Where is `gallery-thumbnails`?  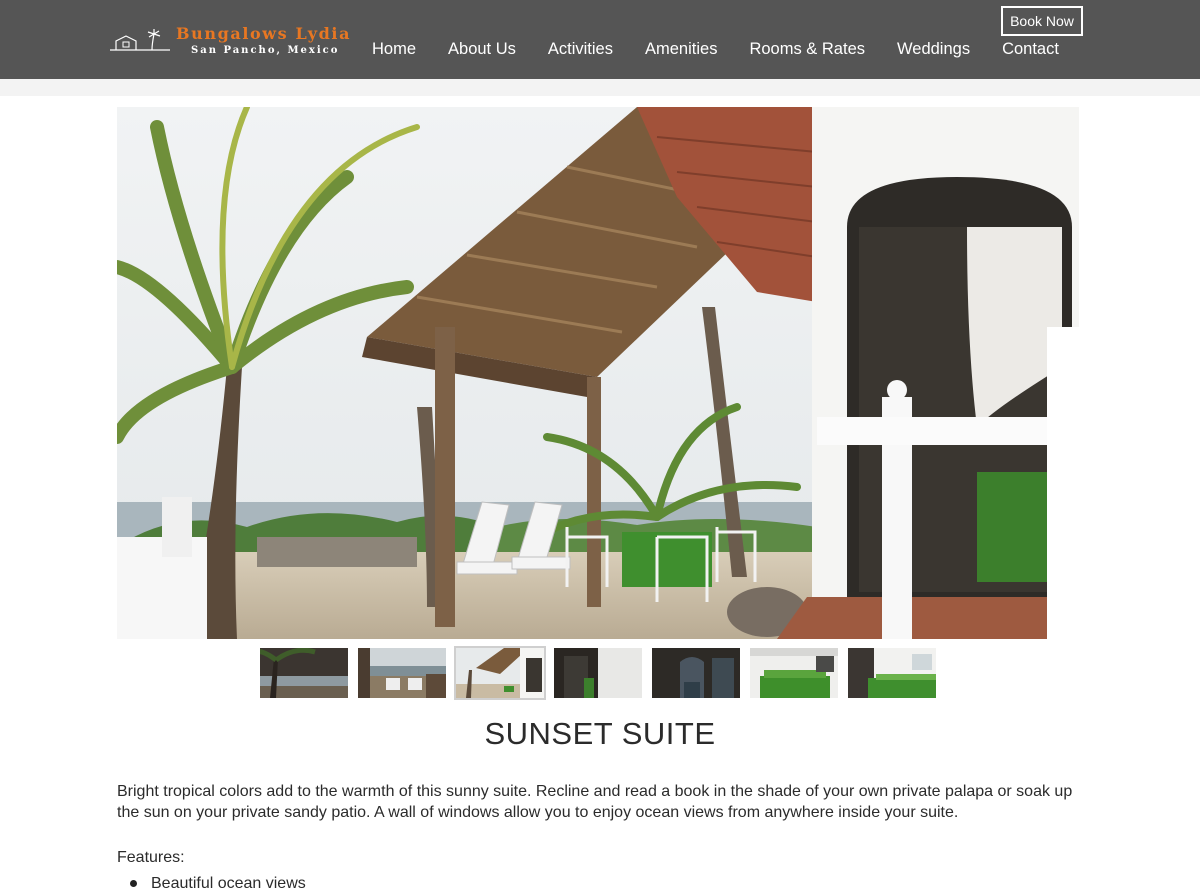
gallery-thumbnails is located at coordinates (598, 673).